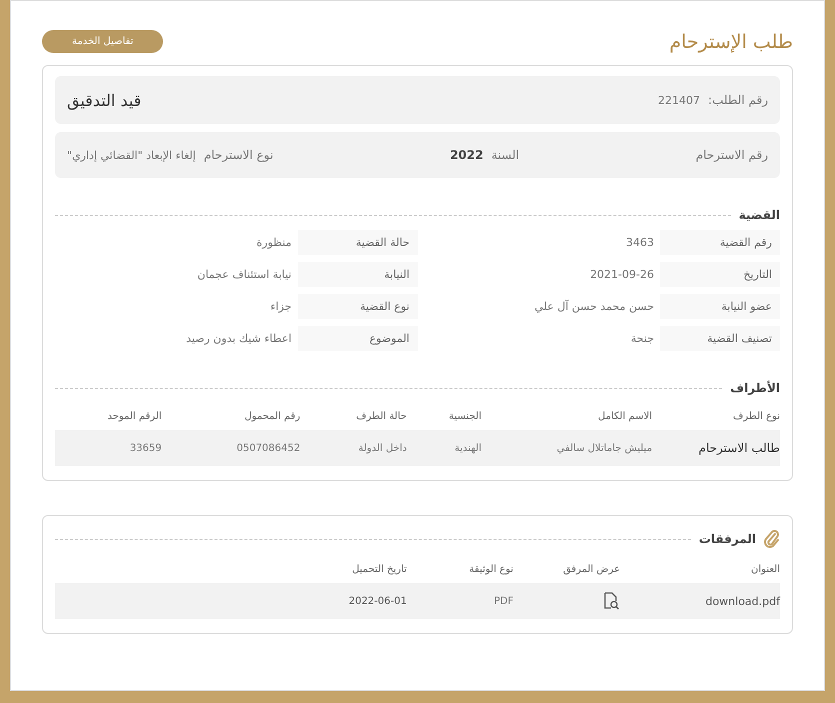 The width and height of the screenshot is (835, 703). I want to click on request-number: 221407, so click(679, 100).